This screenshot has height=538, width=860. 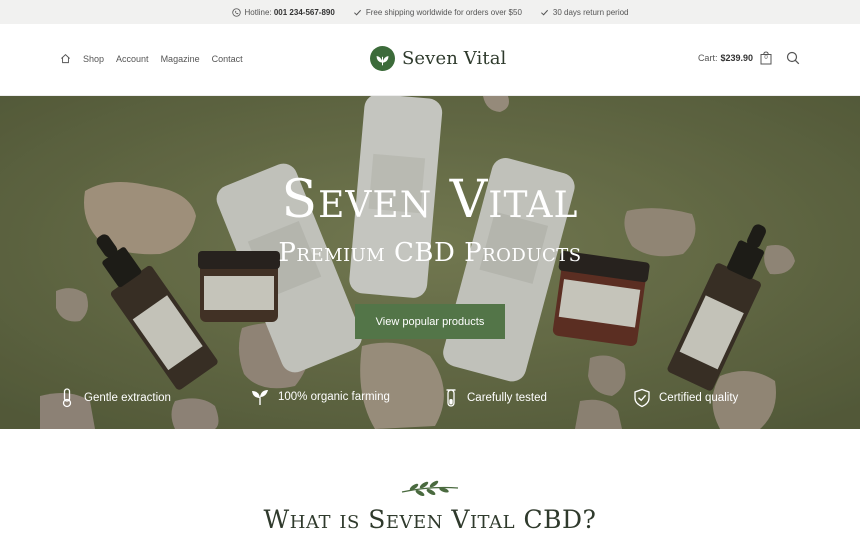 What do you see at coordinates (430, 519) in the screenshot?
I see `section-title: What is Seven Vital CBD?` at bounding box center [430, 519].